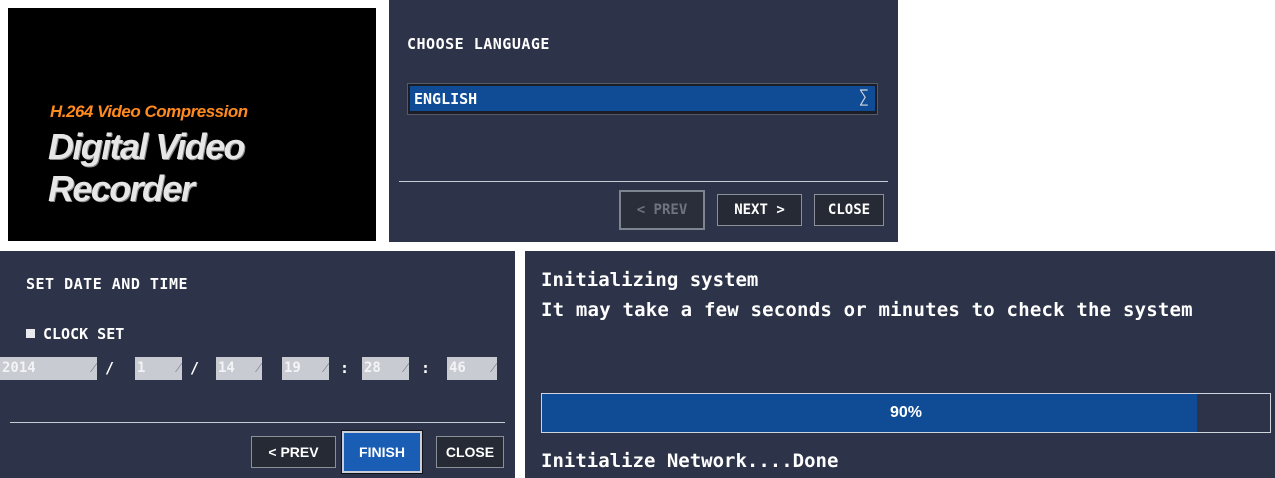 The image size is (1275, 478). I want to click on hour-field: 19 ⁄, so click(305, 368).